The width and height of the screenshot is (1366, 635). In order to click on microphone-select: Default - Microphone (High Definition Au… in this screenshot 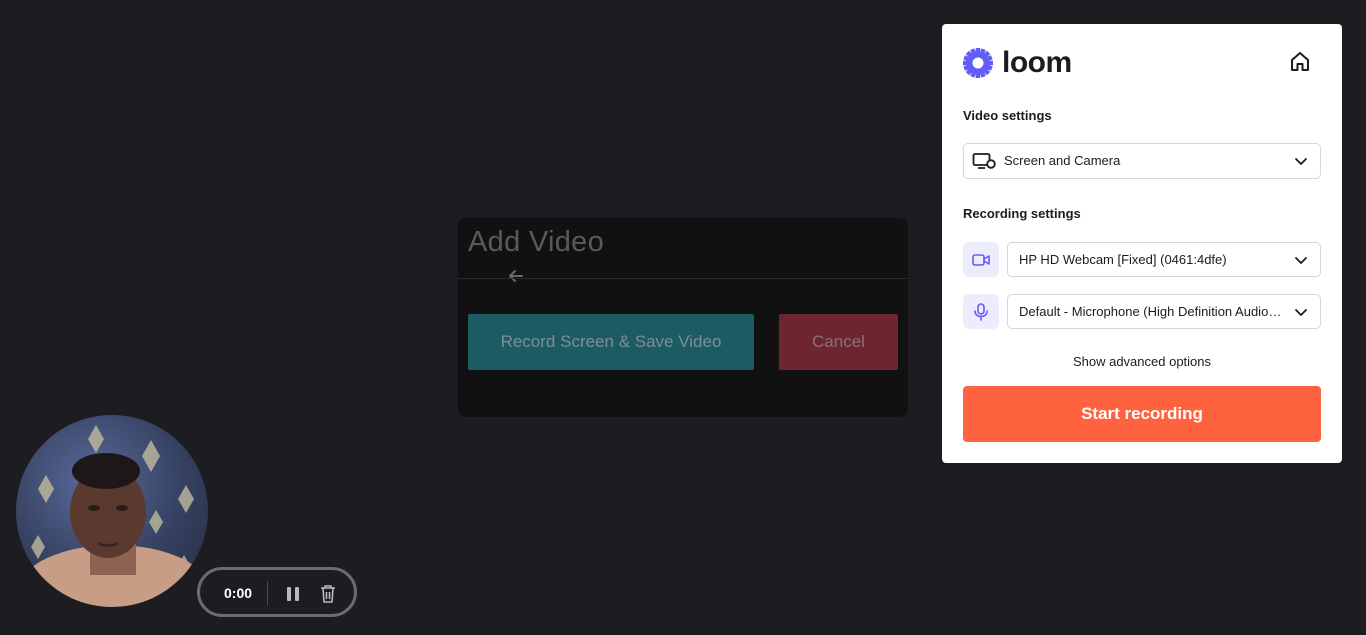, I will do `click(1164, 311)`.